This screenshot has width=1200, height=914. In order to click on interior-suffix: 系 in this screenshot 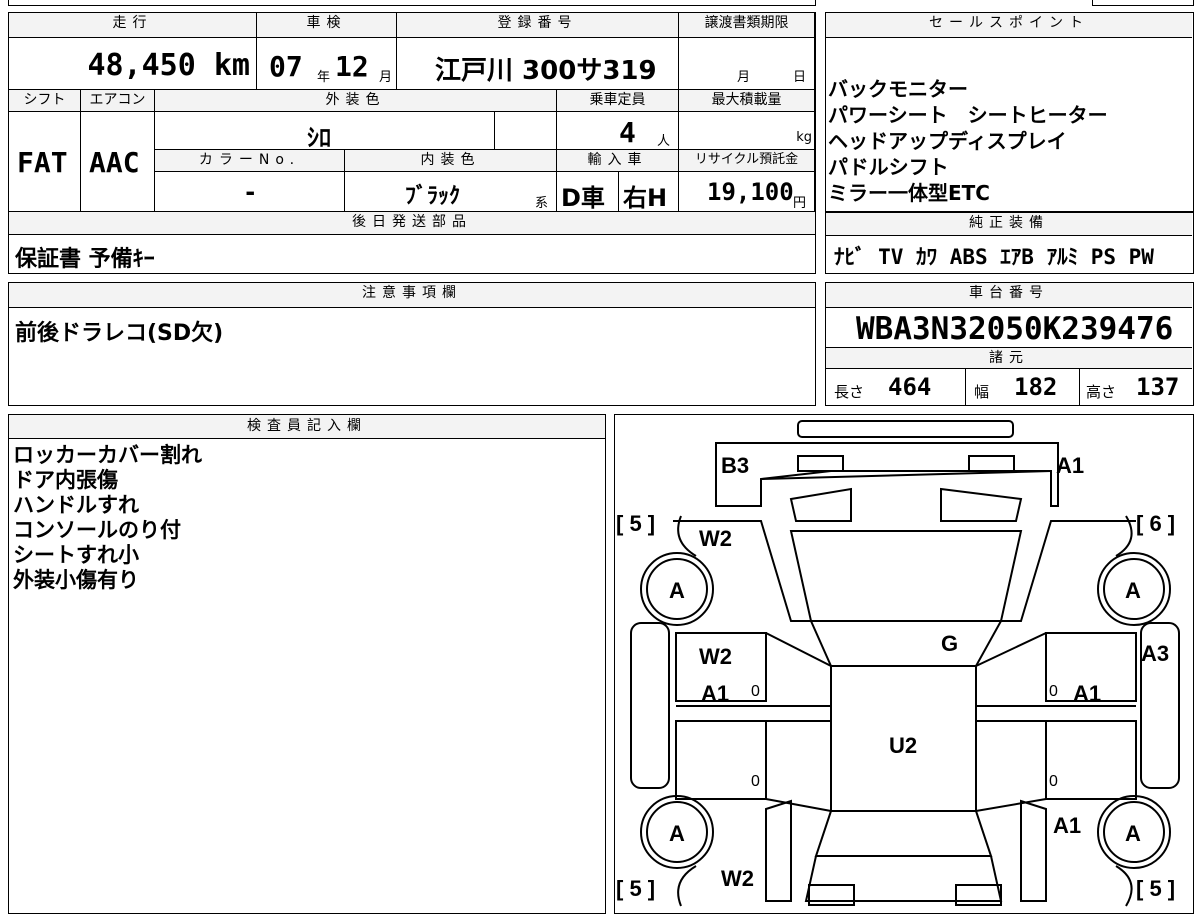, I will do `click(542, 203)`.